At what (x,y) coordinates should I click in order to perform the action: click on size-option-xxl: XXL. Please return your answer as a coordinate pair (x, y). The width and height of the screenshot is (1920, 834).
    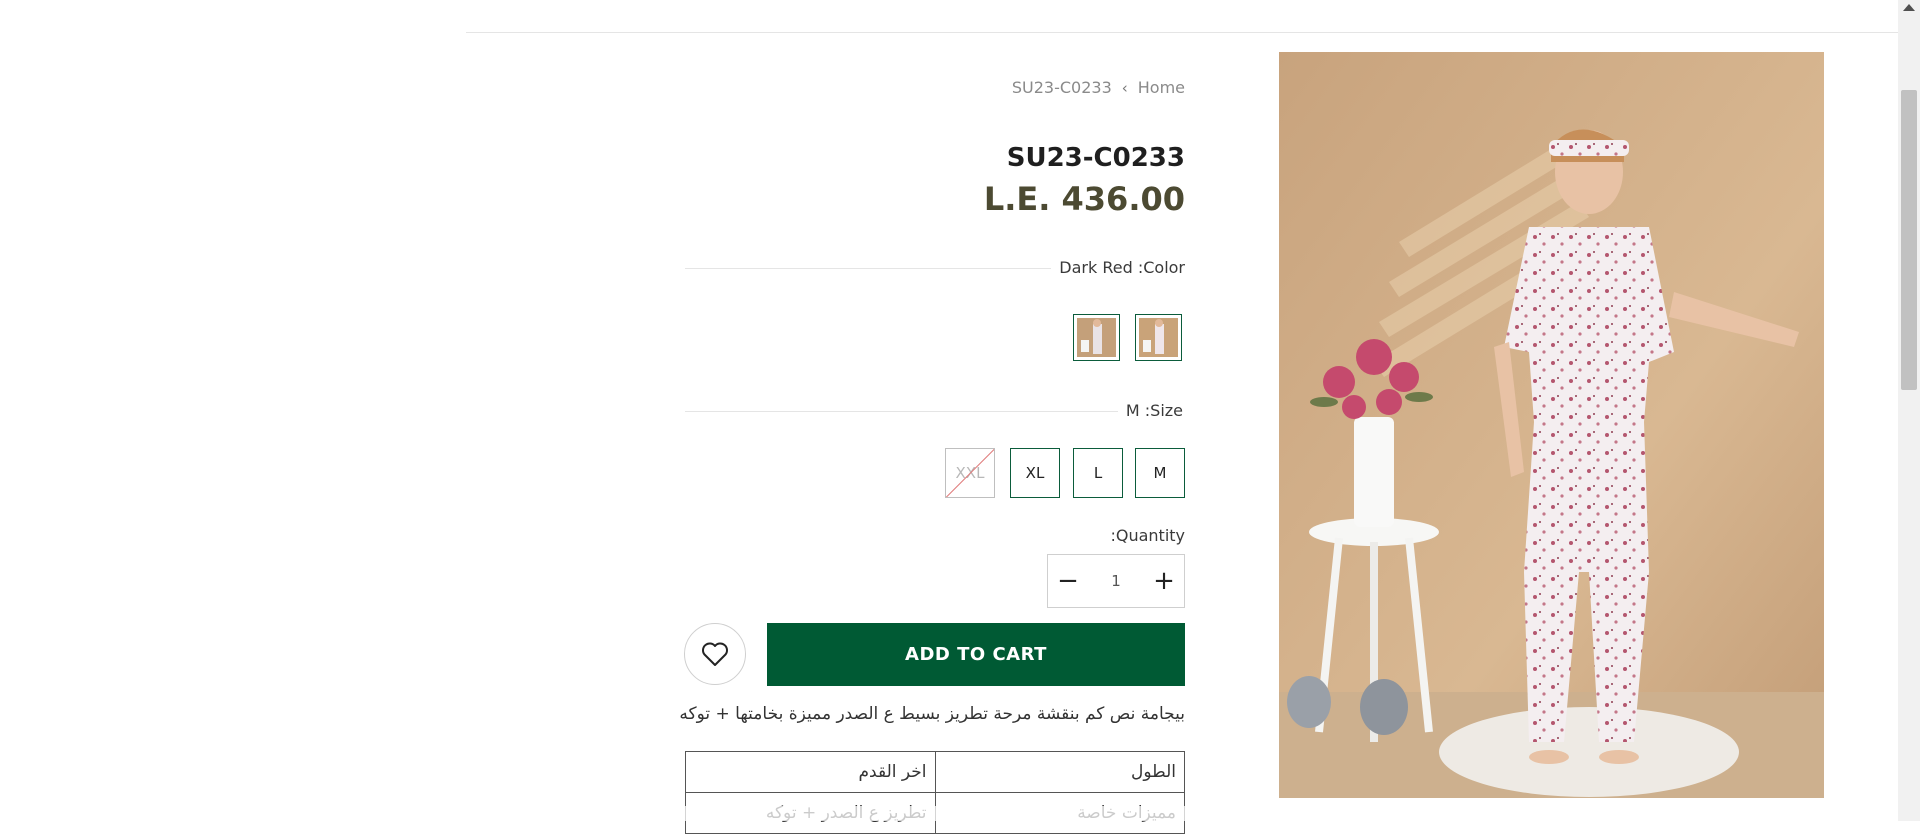
    Looking at the image, I should click on (970, 473).